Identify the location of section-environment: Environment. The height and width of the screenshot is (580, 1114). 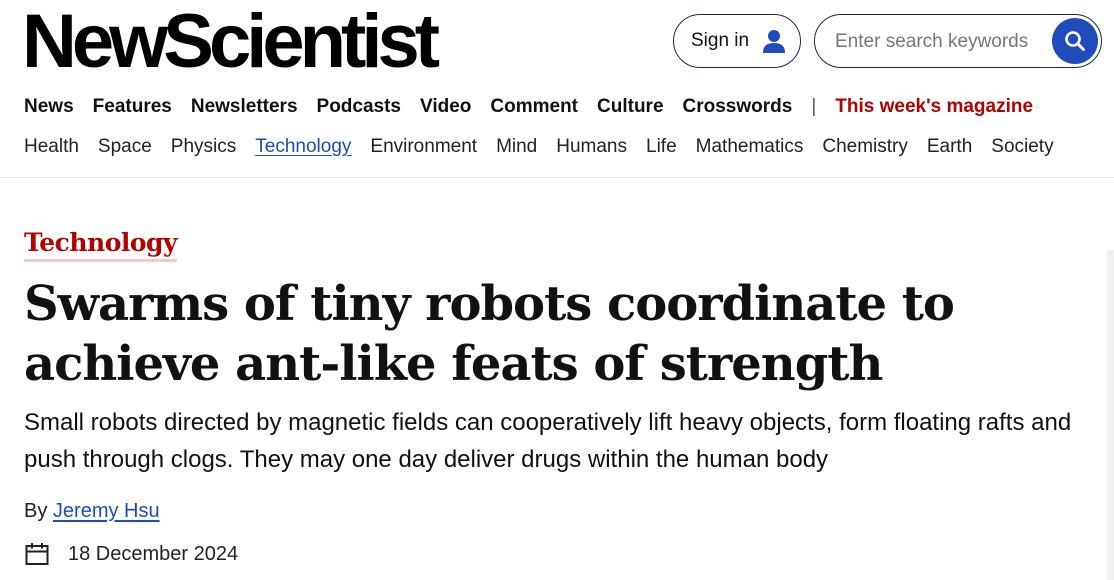
(423, 147).